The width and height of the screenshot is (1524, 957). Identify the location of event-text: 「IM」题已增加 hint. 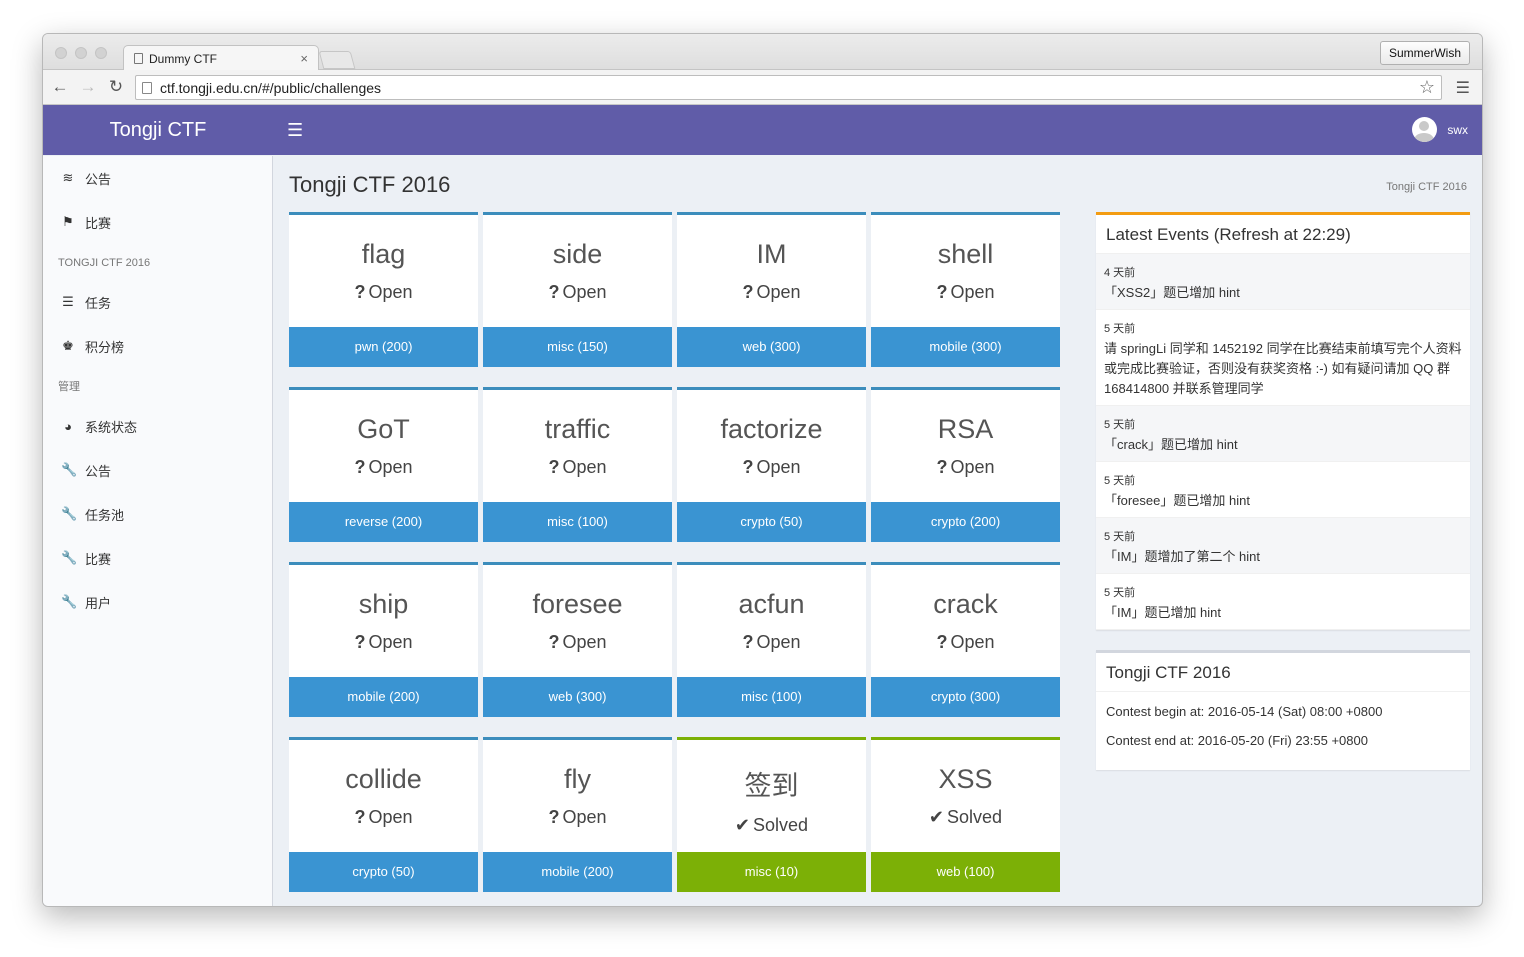
(1163, 612).